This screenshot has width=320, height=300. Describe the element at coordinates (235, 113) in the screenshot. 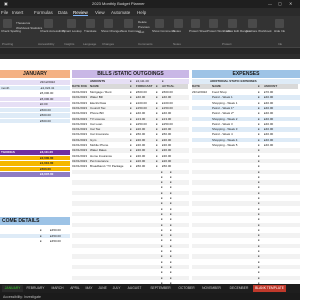

I see `expenses-name-cell: Petrol - Week 2*` at that location.